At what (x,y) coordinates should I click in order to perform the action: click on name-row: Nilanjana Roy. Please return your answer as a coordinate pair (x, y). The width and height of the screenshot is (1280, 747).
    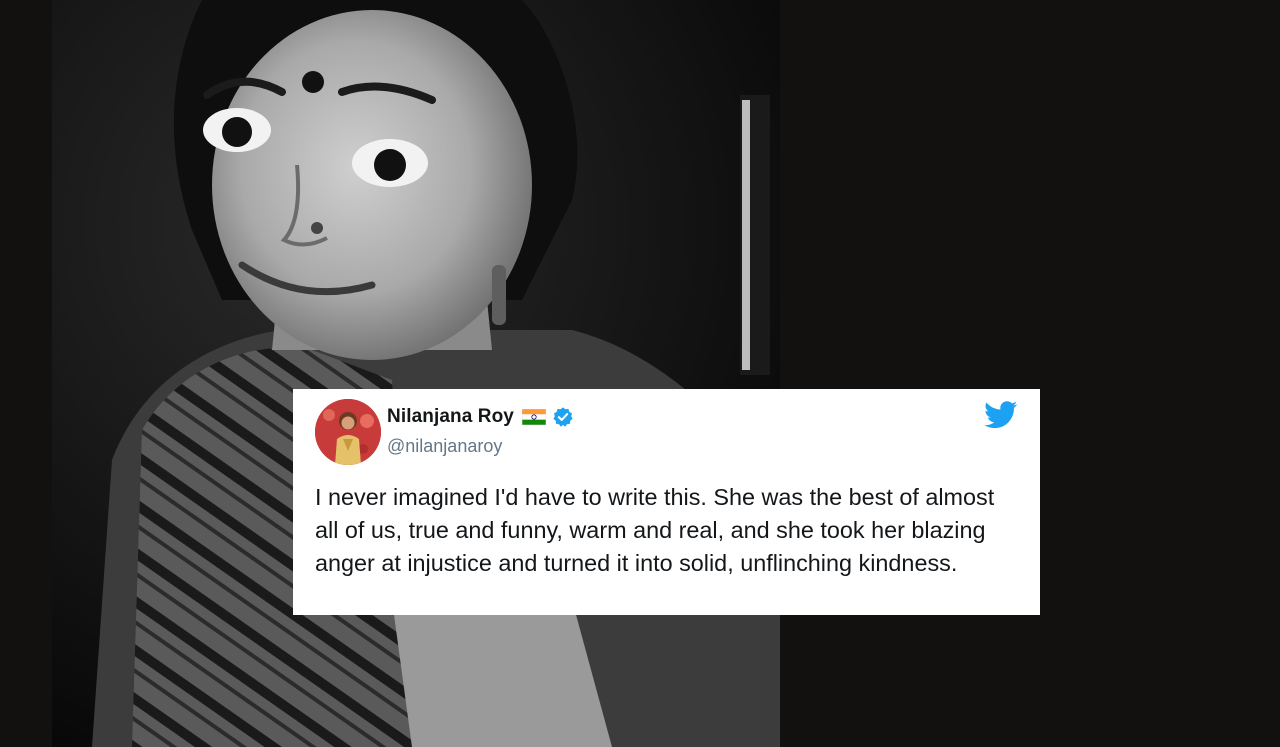
    Looking at the image, I should click on (480, 417).